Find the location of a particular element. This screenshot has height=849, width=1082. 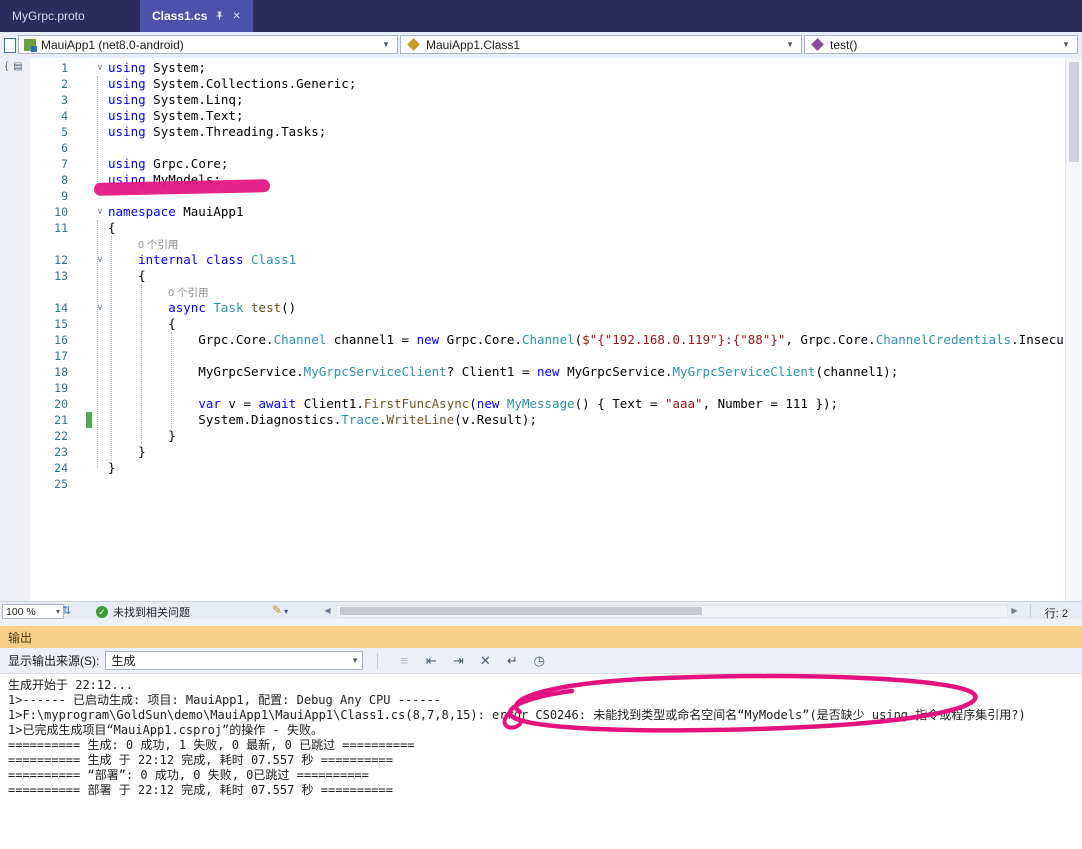

code-line: 19 is located at coordinates (533, 388).